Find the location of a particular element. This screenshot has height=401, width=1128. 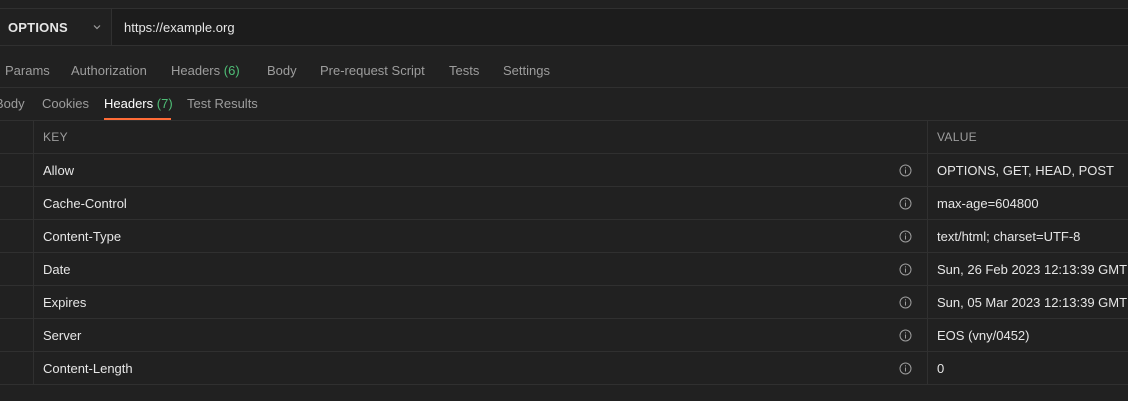

url-input: https://example.org is located at coordinates (620, 27).